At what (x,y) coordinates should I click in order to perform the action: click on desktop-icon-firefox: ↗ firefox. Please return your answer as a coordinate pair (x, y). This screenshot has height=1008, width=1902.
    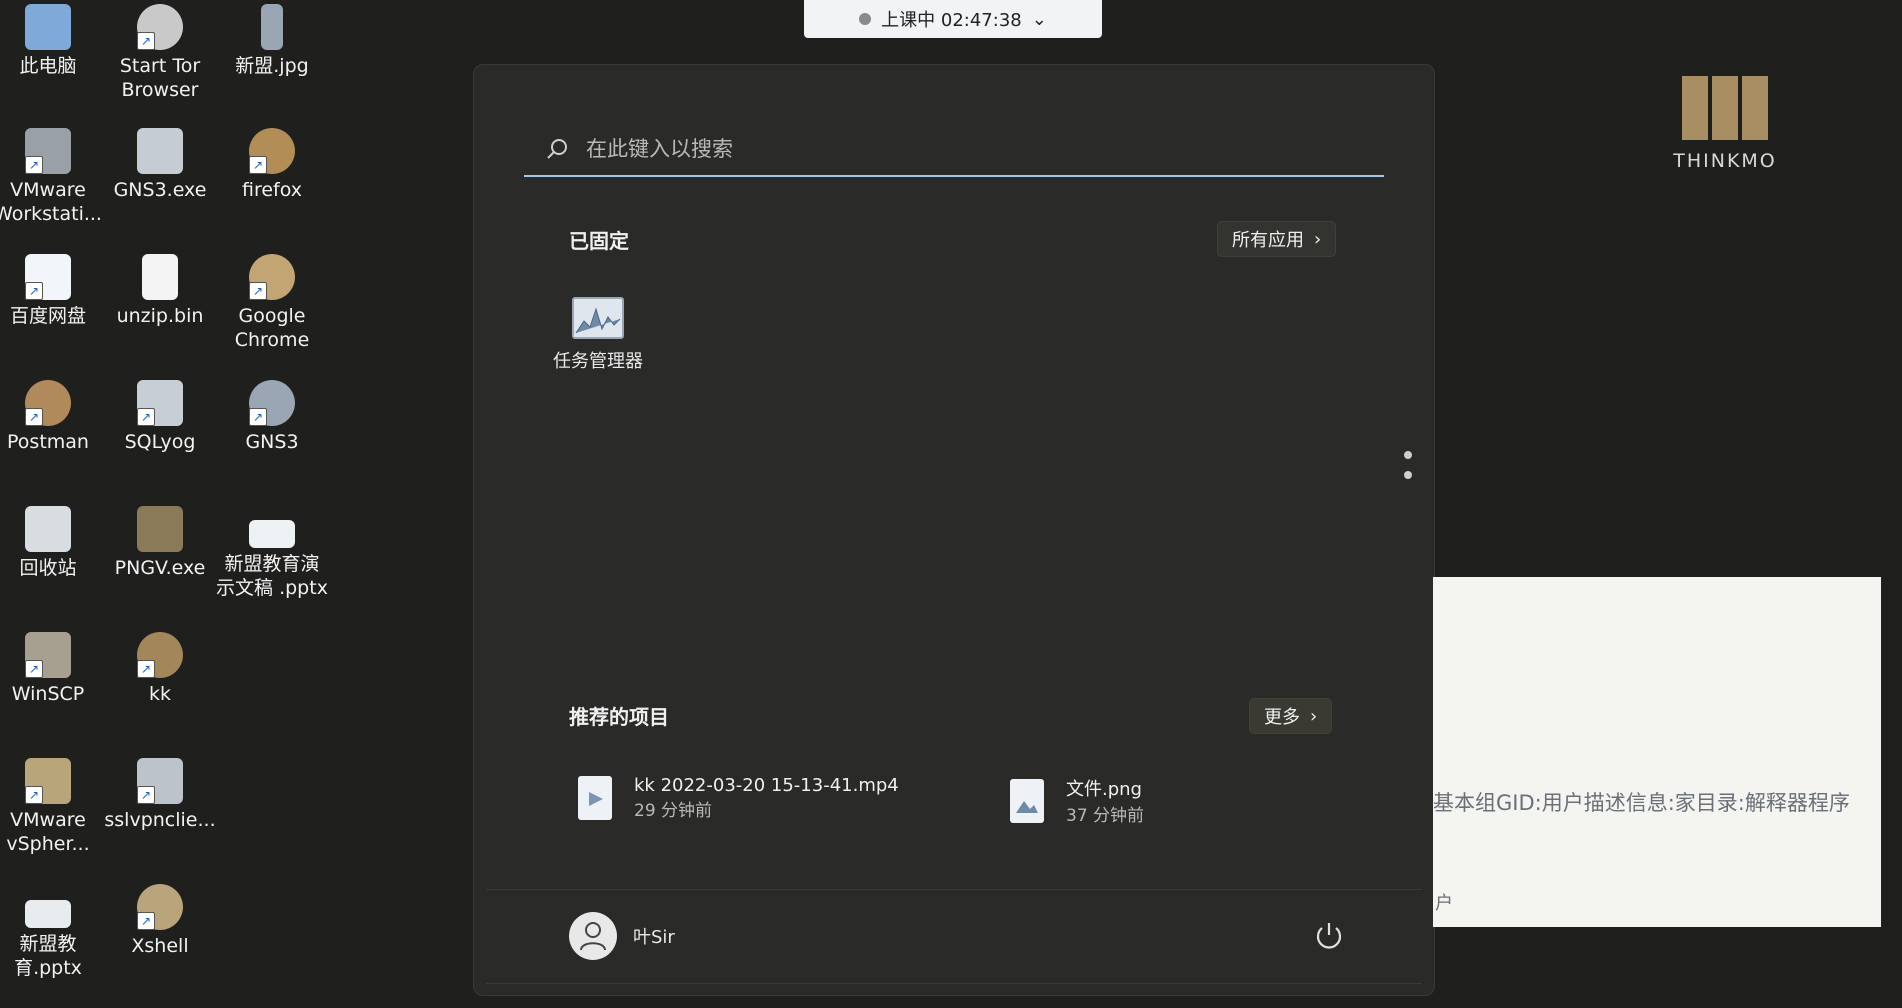
    Looking at the image, I should click on (272, 165).